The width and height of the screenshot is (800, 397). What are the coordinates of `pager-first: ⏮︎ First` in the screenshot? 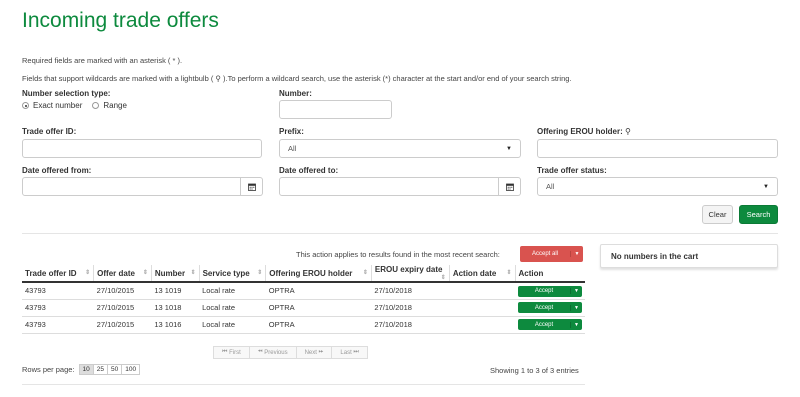 It's located at (232, 352).